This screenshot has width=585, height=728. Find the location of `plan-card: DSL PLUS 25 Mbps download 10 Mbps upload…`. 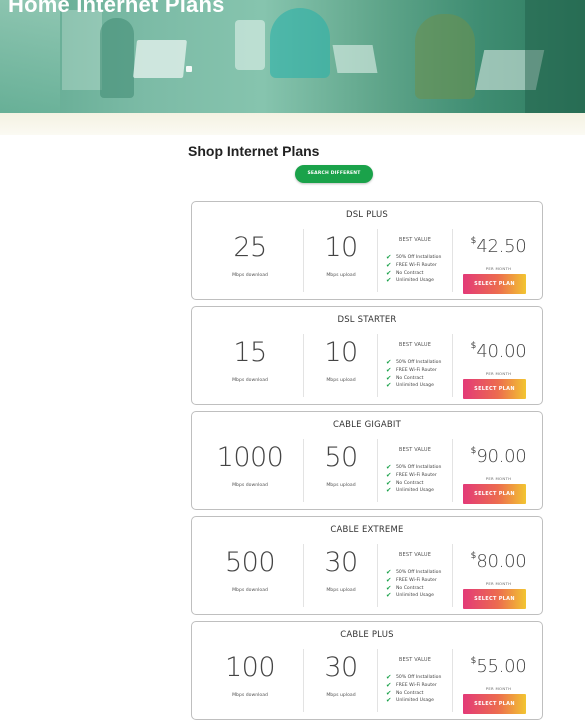

plan-card: DSL PLUS 25 Mbps download 10 Mbps upload… is located at coordinates (367, 250).